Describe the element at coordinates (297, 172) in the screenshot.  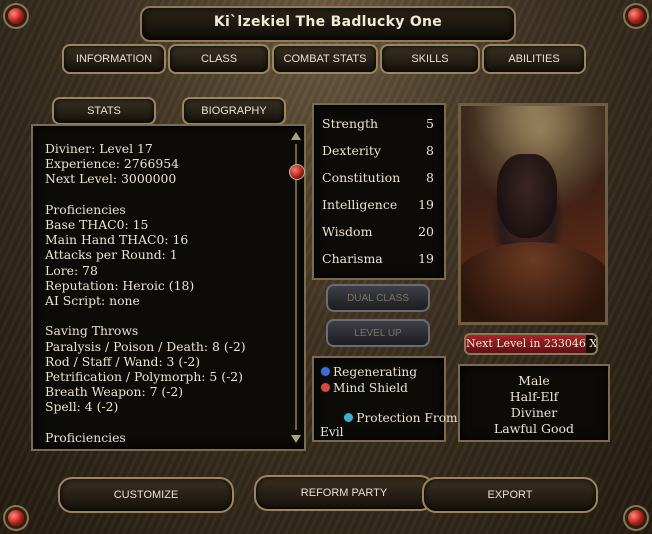
I see `scroll-thumb` at that location.